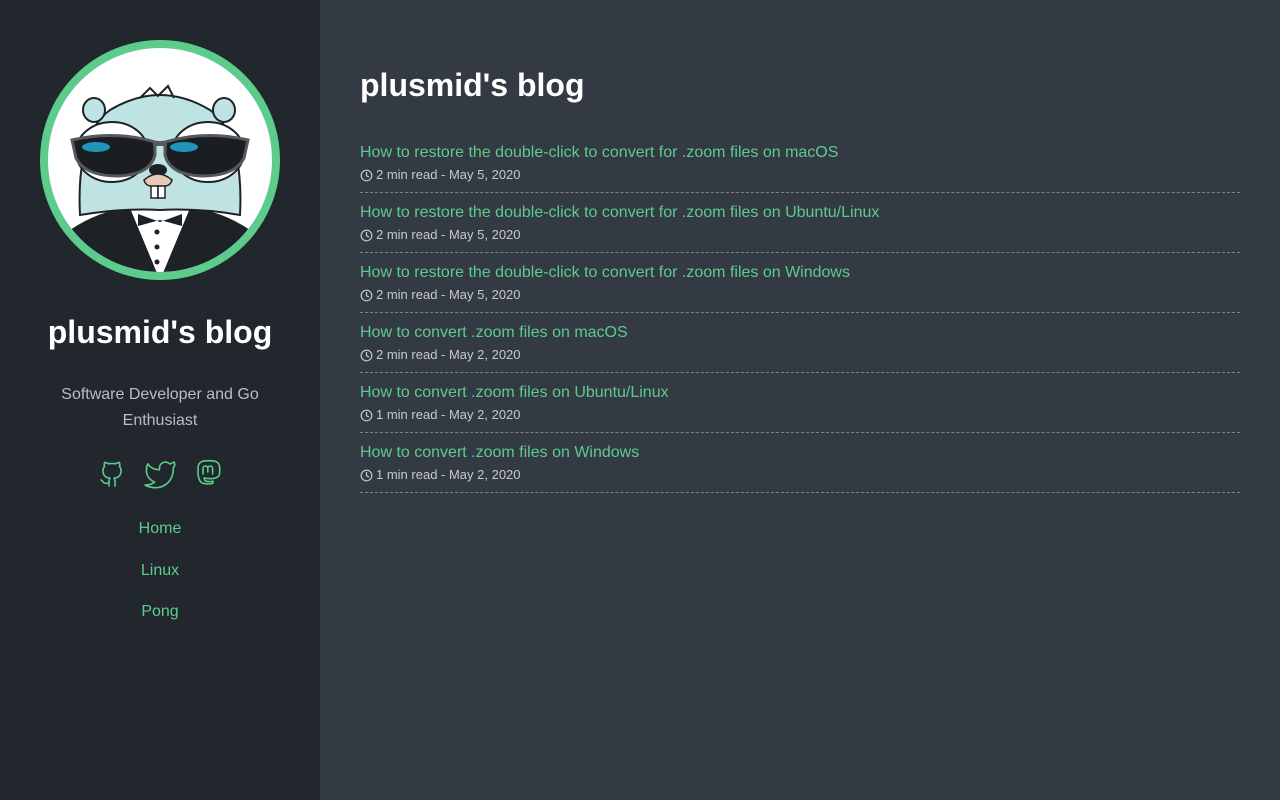 The image size is (1280, 800). I want to click on twitter-icon, so click(160, 475).